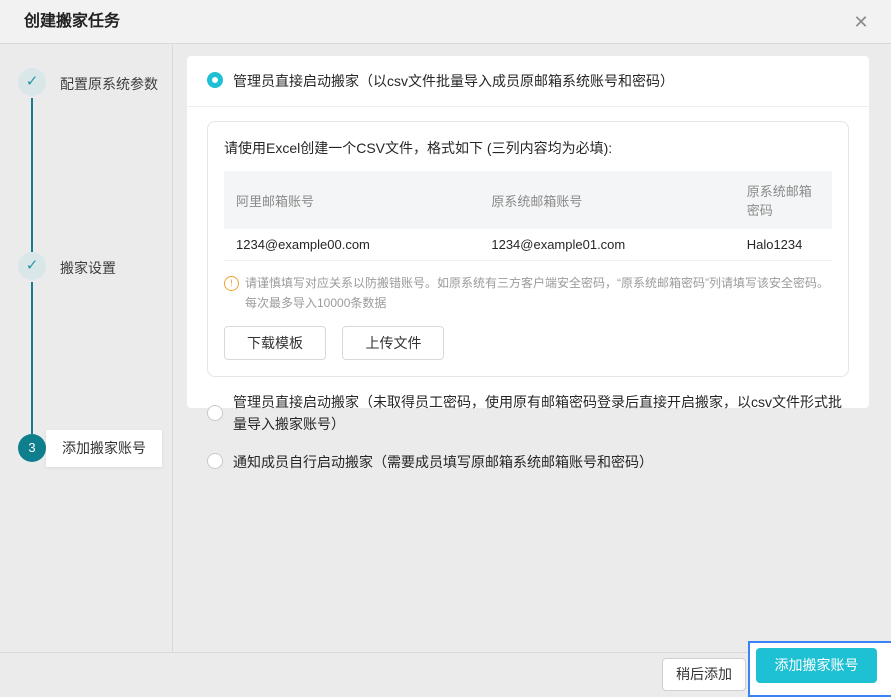 This screenshot has height=697, width=891. What do you see at coordinates (528, 343) in the screenshot?
I see `csv-panel-buttons: 下载模板 上传文件` at bounding box center [528, 343].